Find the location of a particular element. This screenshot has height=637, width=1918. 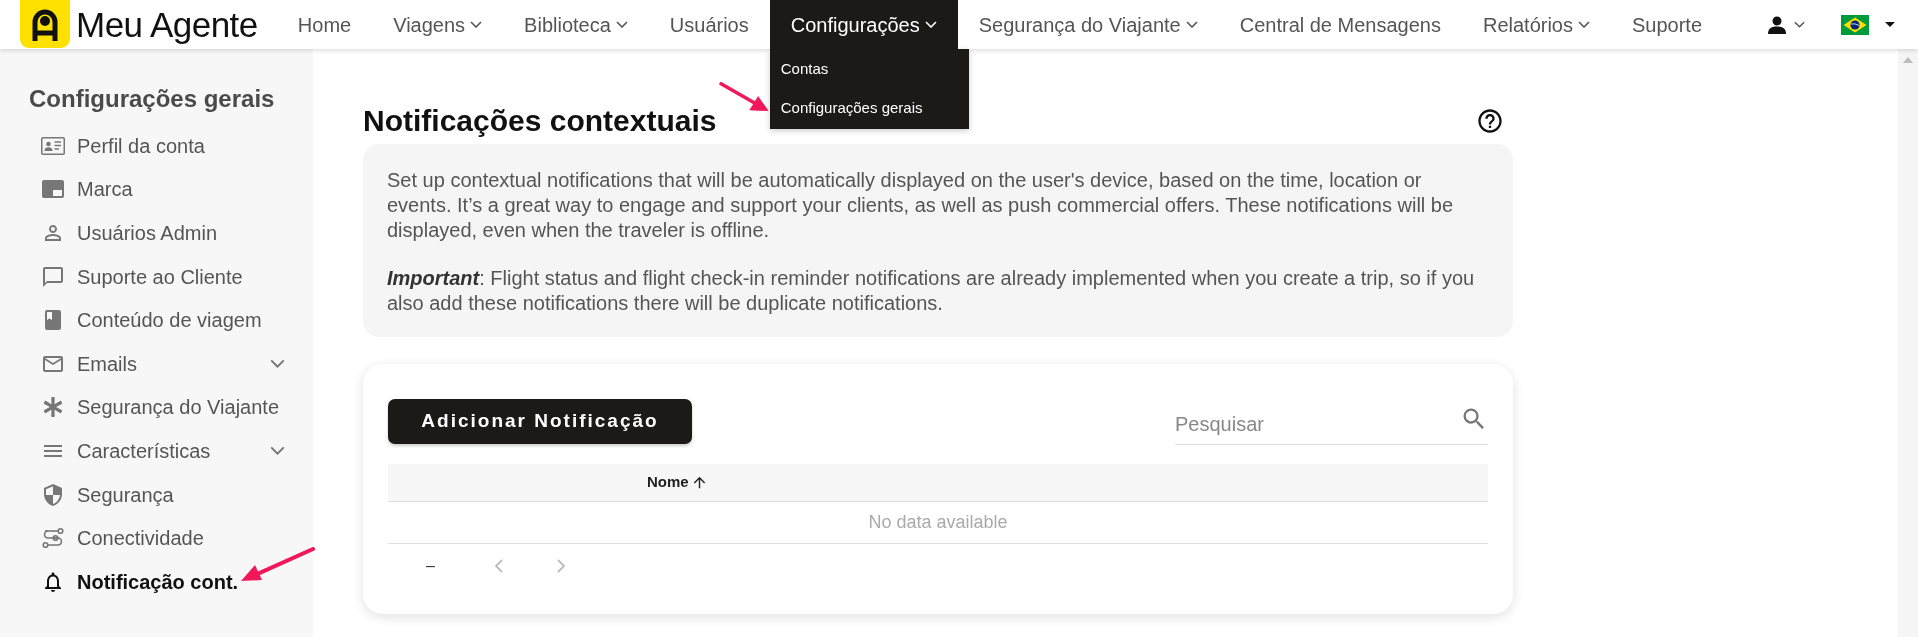

sidebar-item: Características is located at coordinates (157, 451).